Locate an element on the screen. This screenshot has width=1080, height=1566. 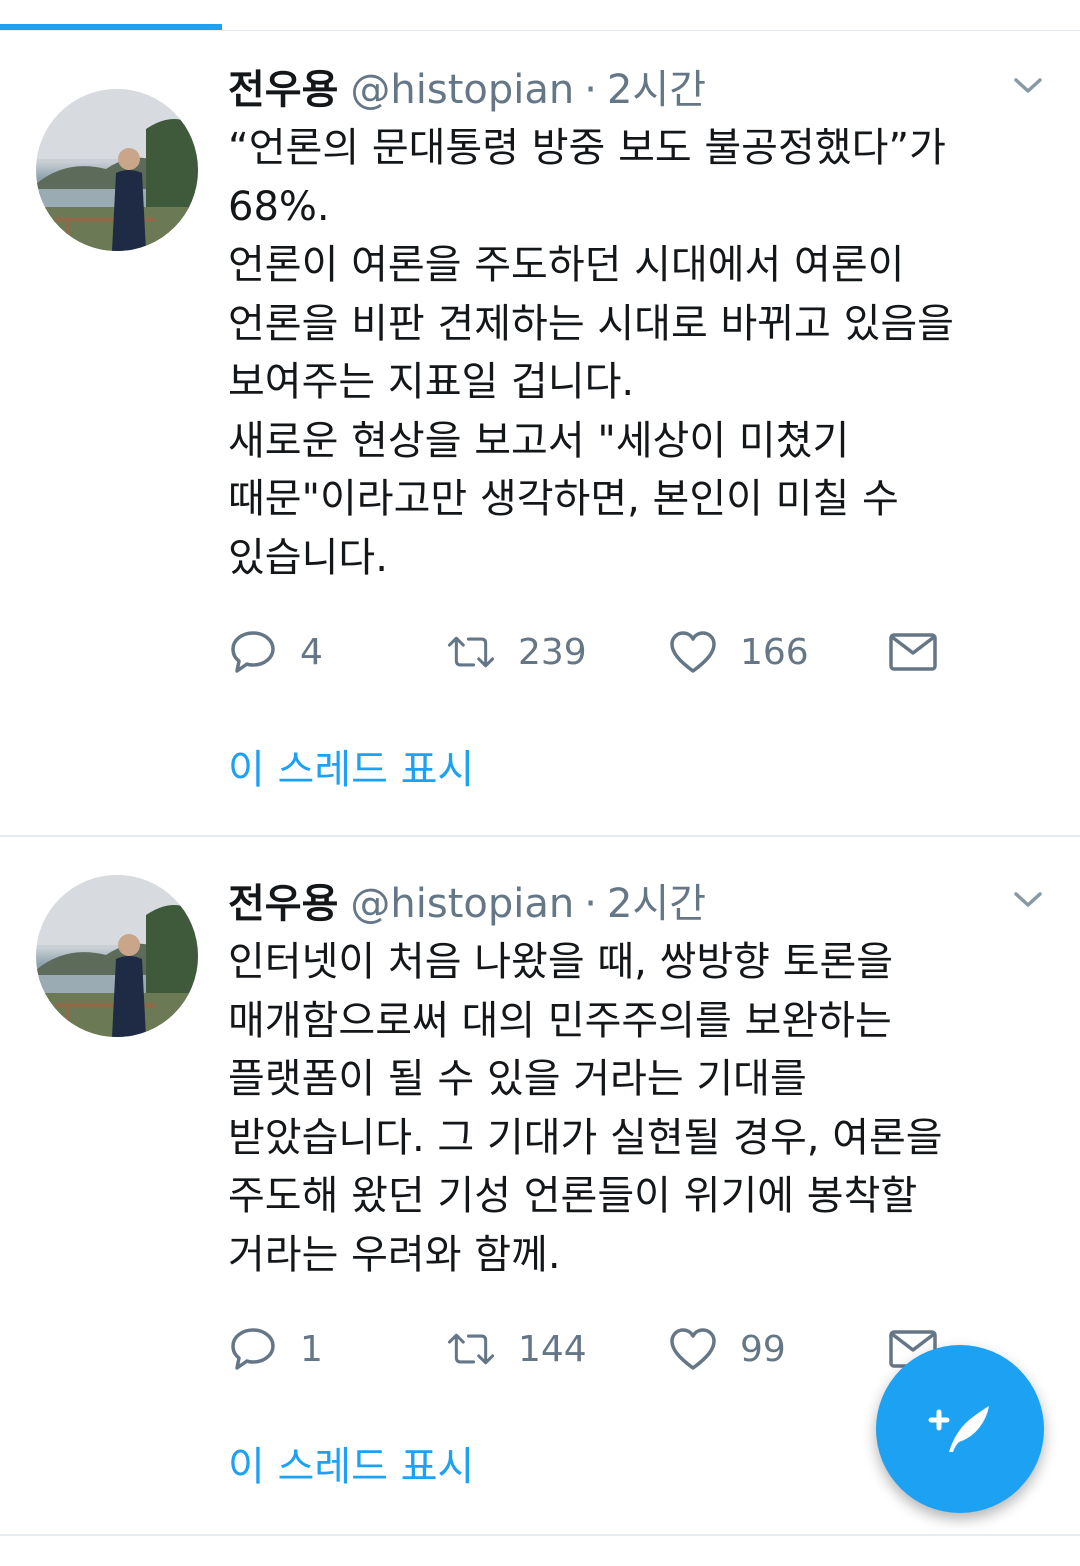
mail-icon is located at coordinates (913, 652).